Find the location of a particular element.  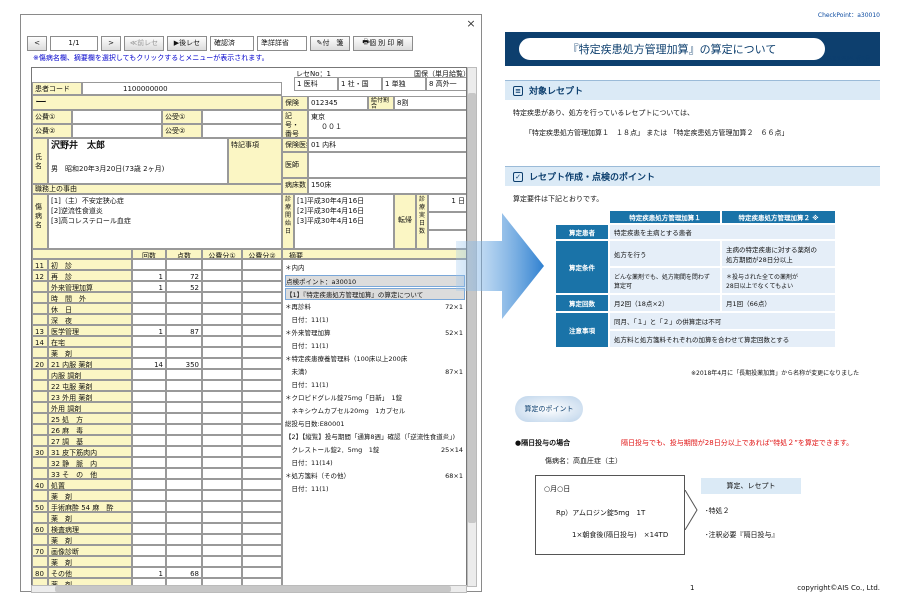

print-button: 🖶 個 別 印 刷 is located at coordinates (383, 43).